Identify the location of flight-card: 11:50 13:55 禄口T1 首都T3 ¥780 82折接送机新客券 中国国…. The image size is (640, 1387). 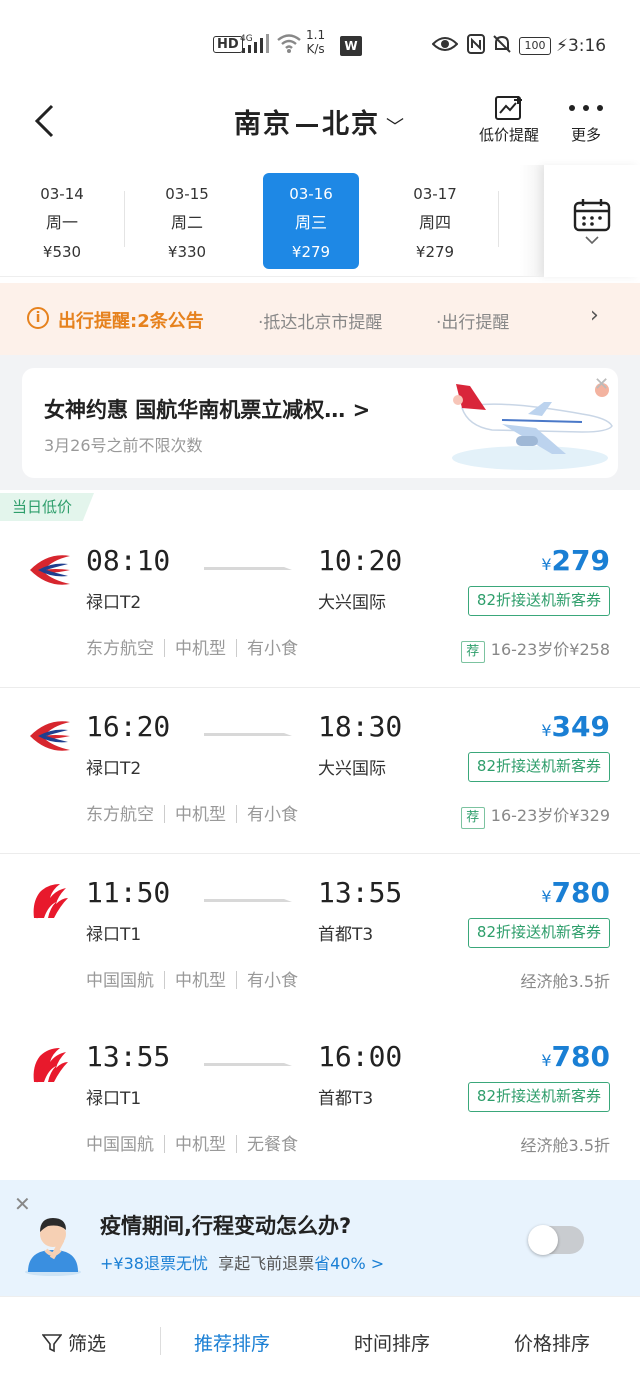
(320, 937).